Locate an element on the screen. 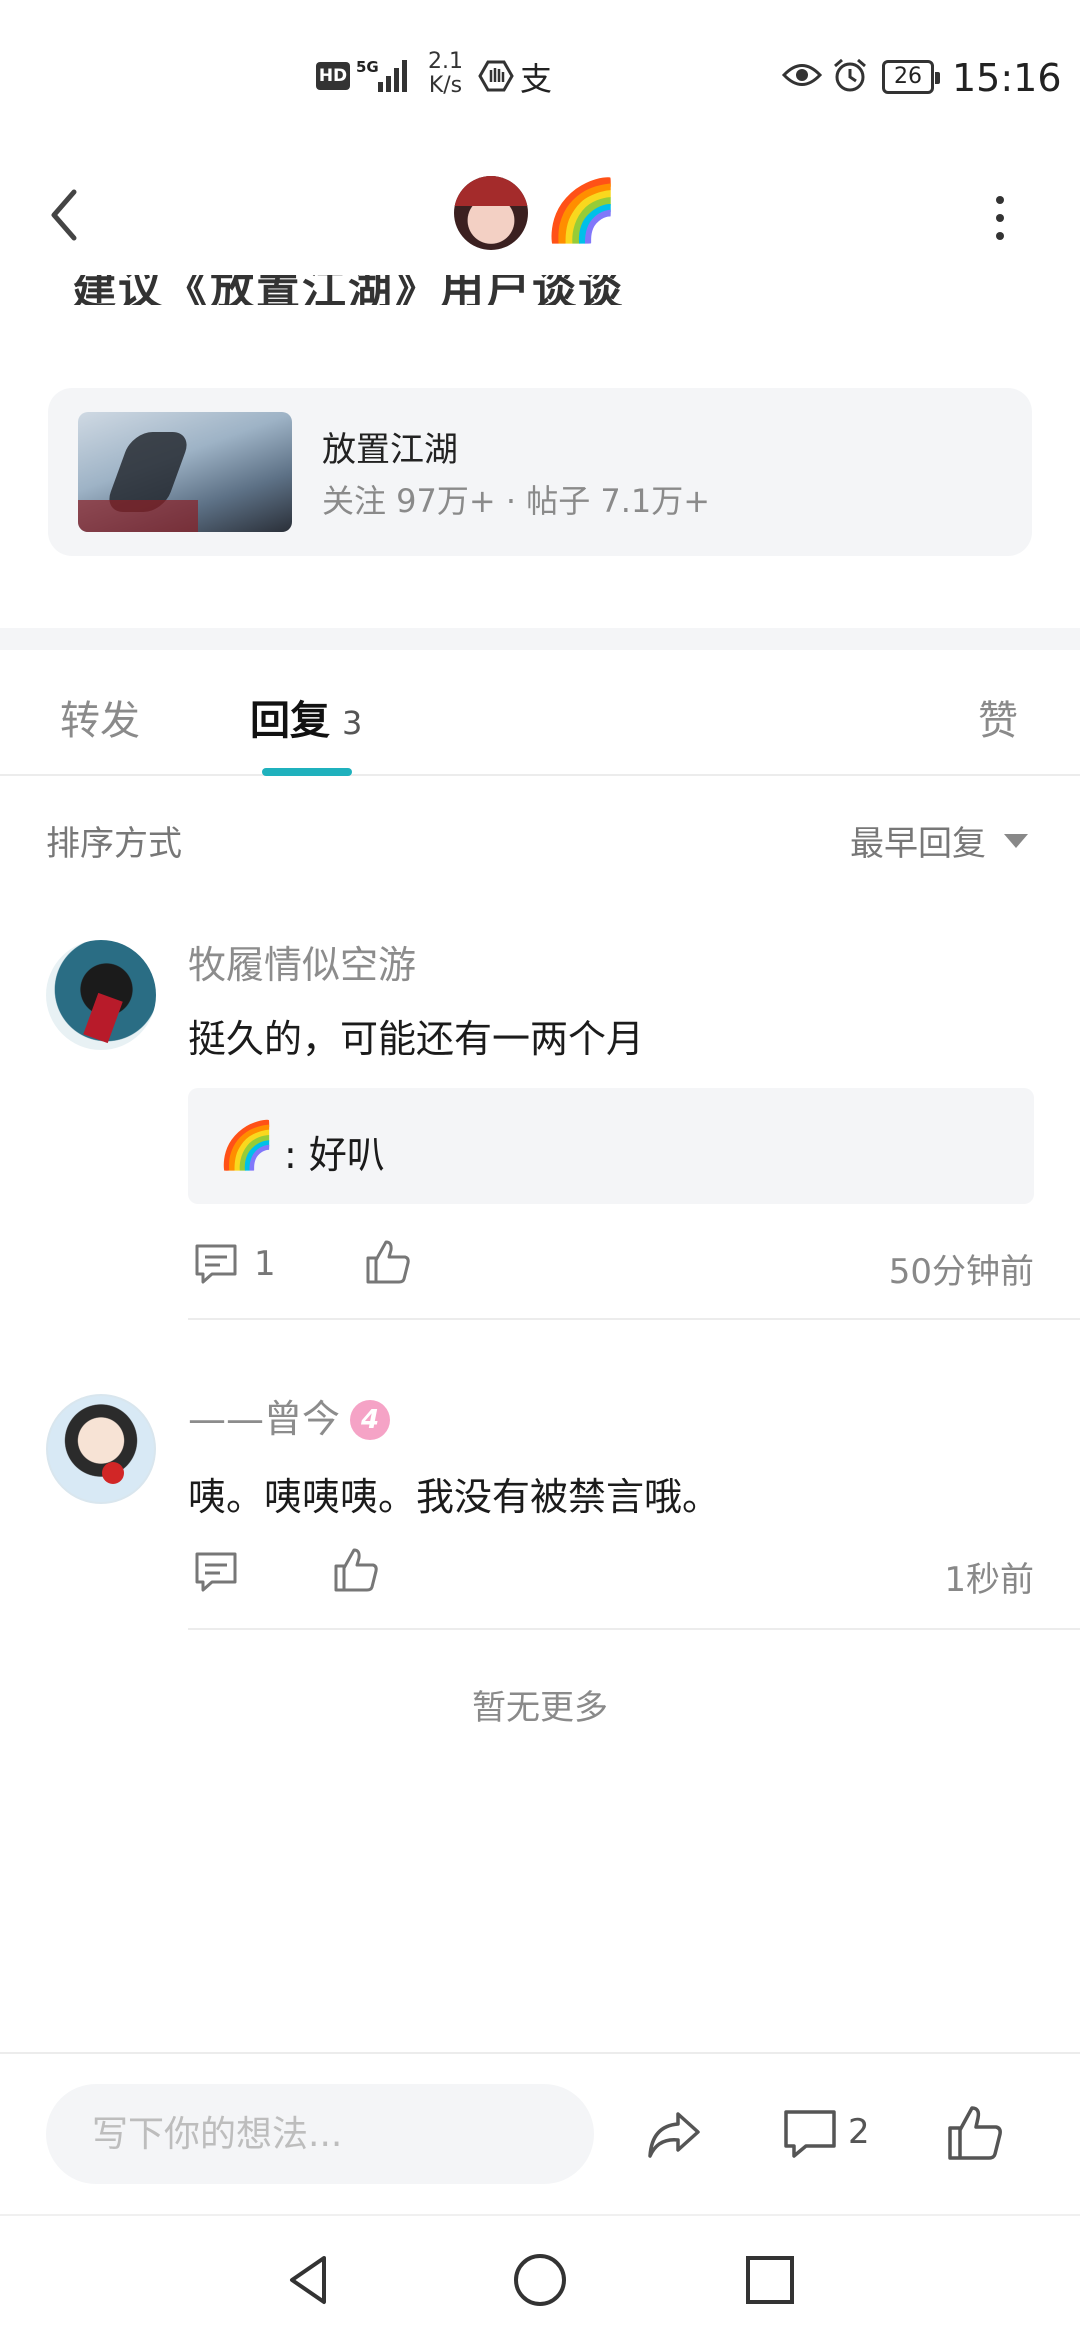 Image resolution: width=1080 pixels, height=2340 pixels. sub-reply-author: 🌈 is located at coordinates (247, 1145).